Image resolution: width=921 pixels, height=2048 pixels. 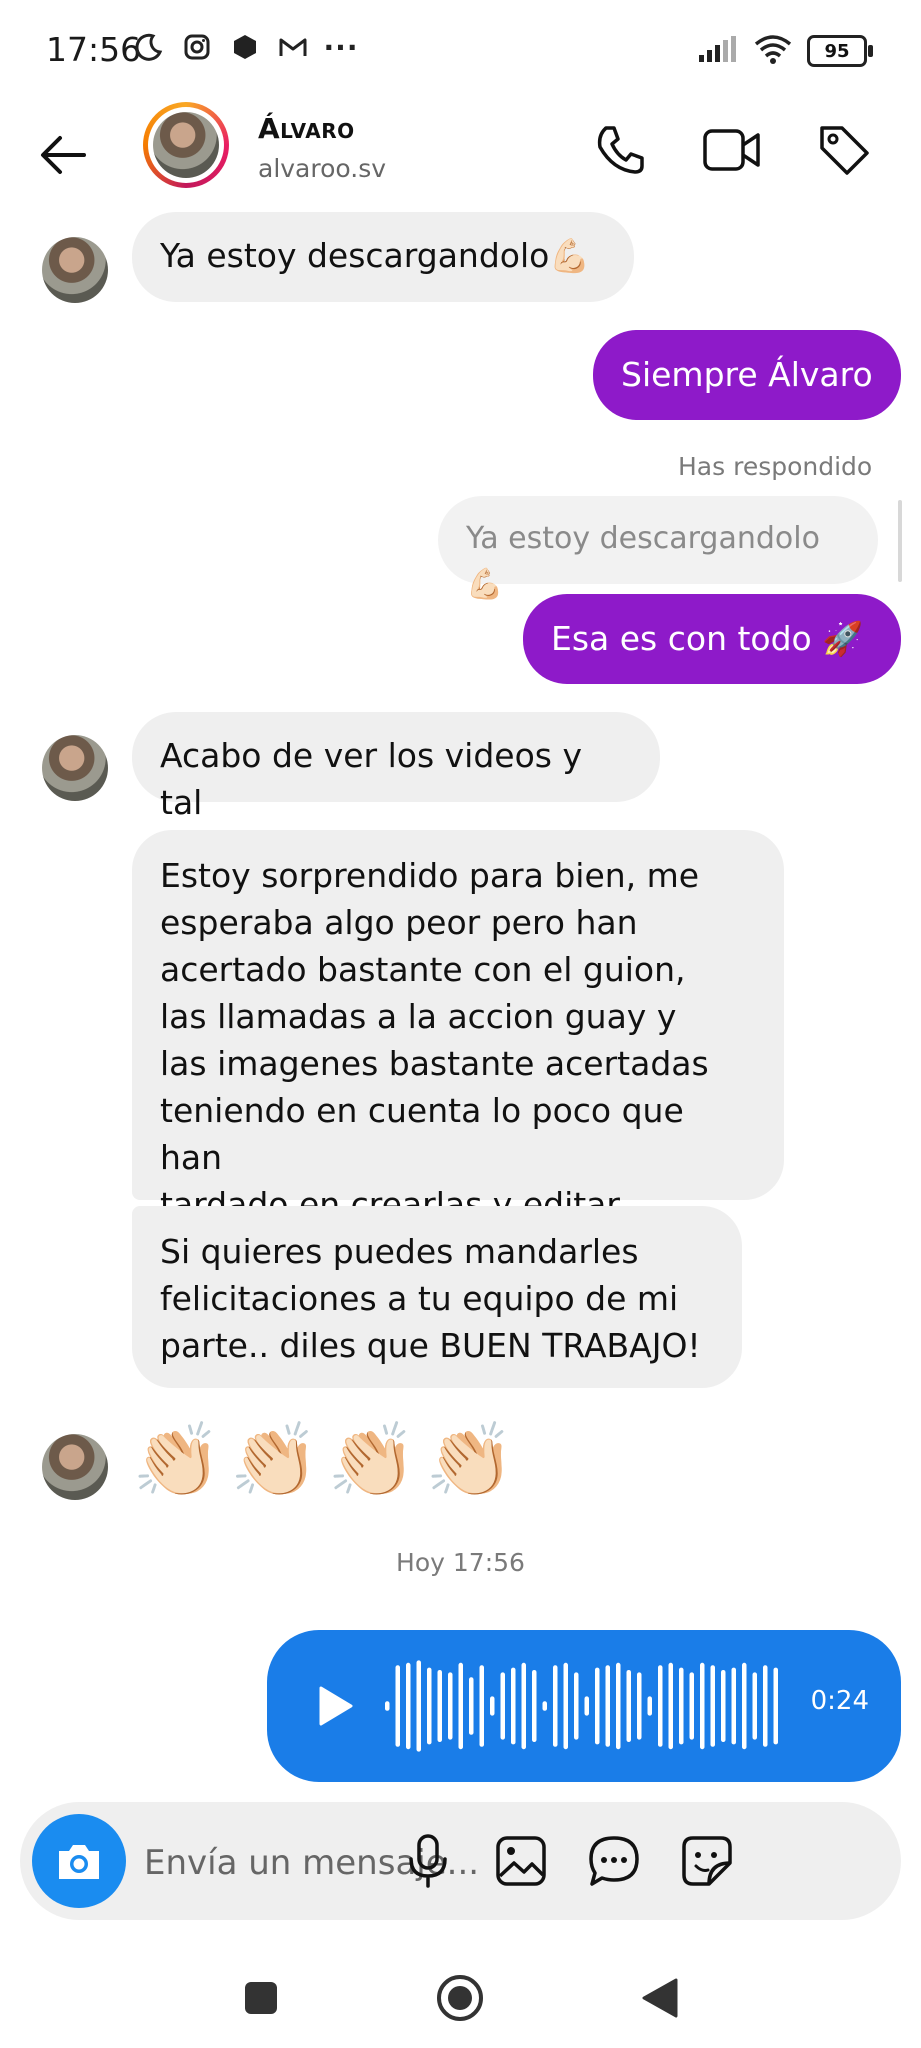 I want to click on back-arrow-icon, so click(x=63, y=155).